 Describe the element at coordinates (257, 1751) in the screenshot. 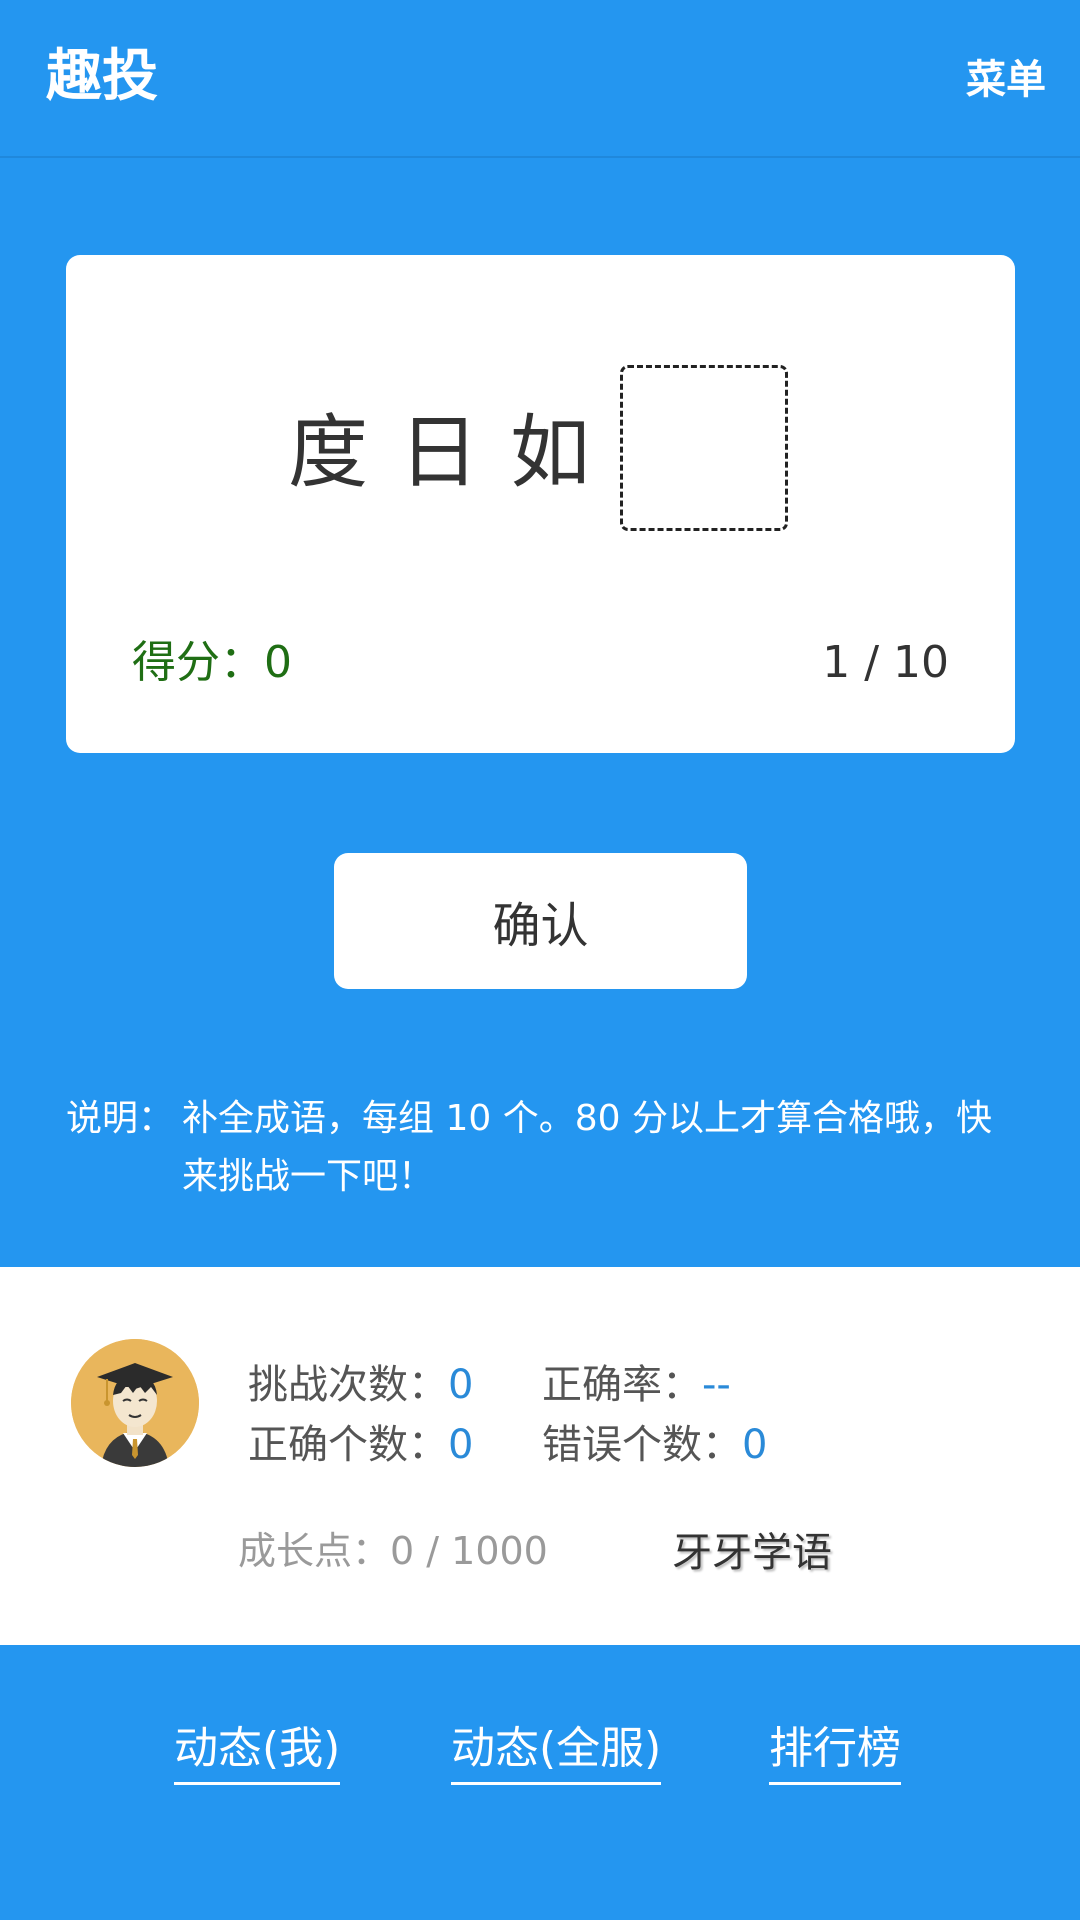

I see `my-feed-link: 动态(我)` at that location.